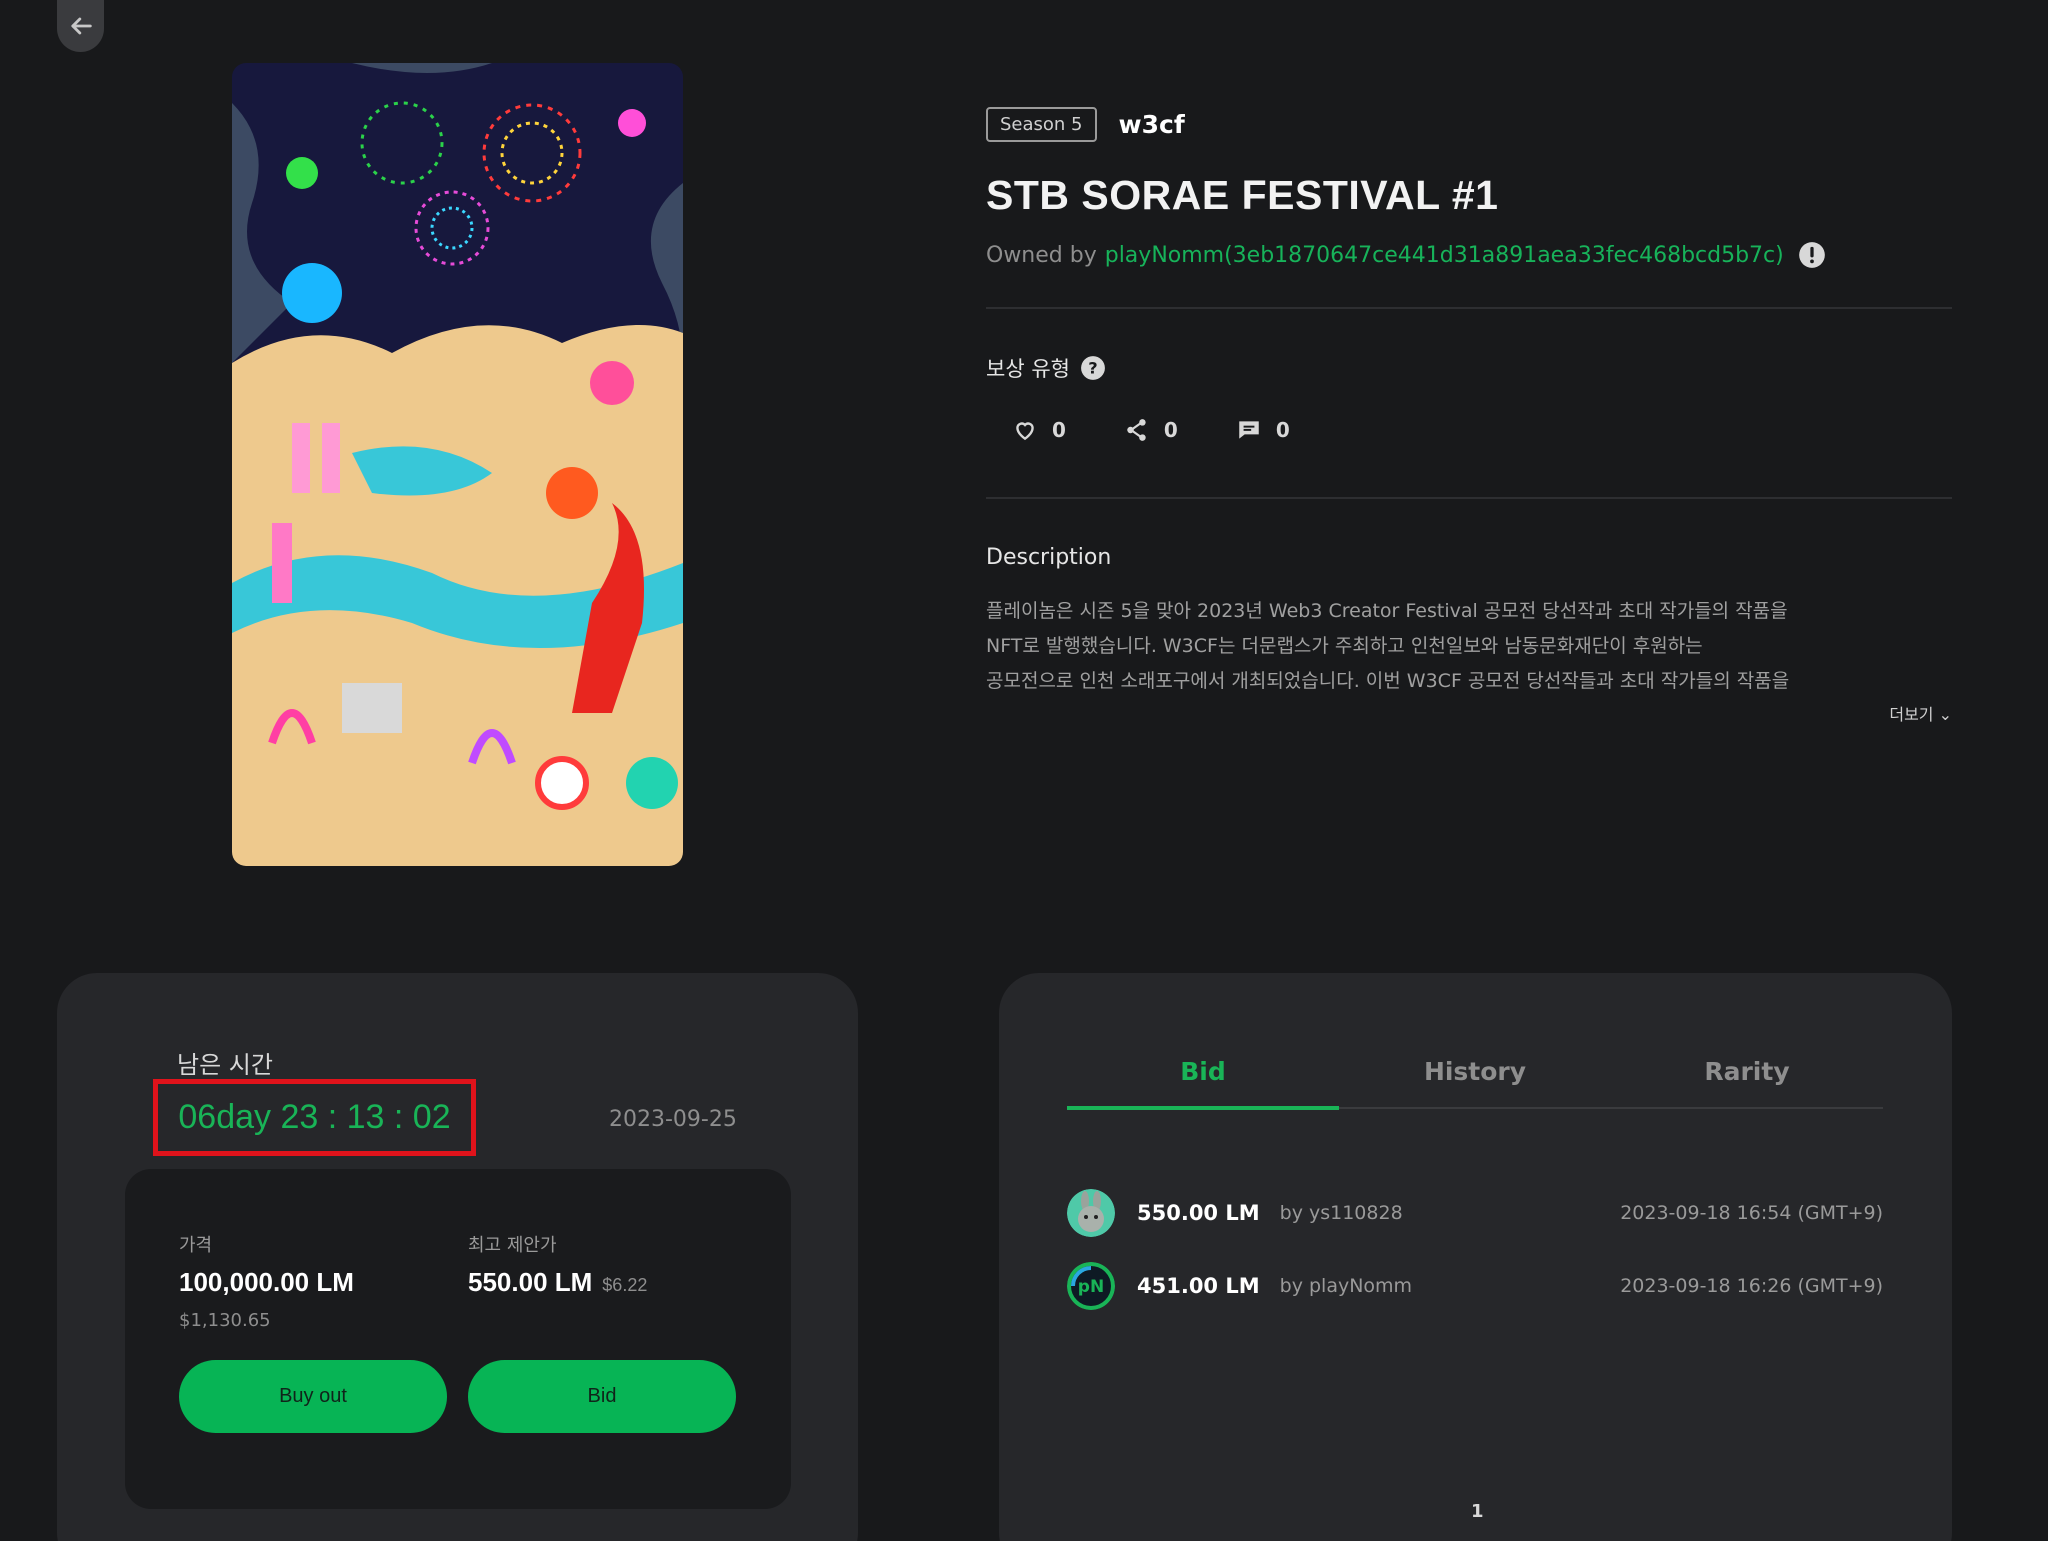  Describe the element at coordinates (557, 1264) in the screenshot. I see `top-offer-column: 최고 제안가 550.00 LM $6.22` at that location.